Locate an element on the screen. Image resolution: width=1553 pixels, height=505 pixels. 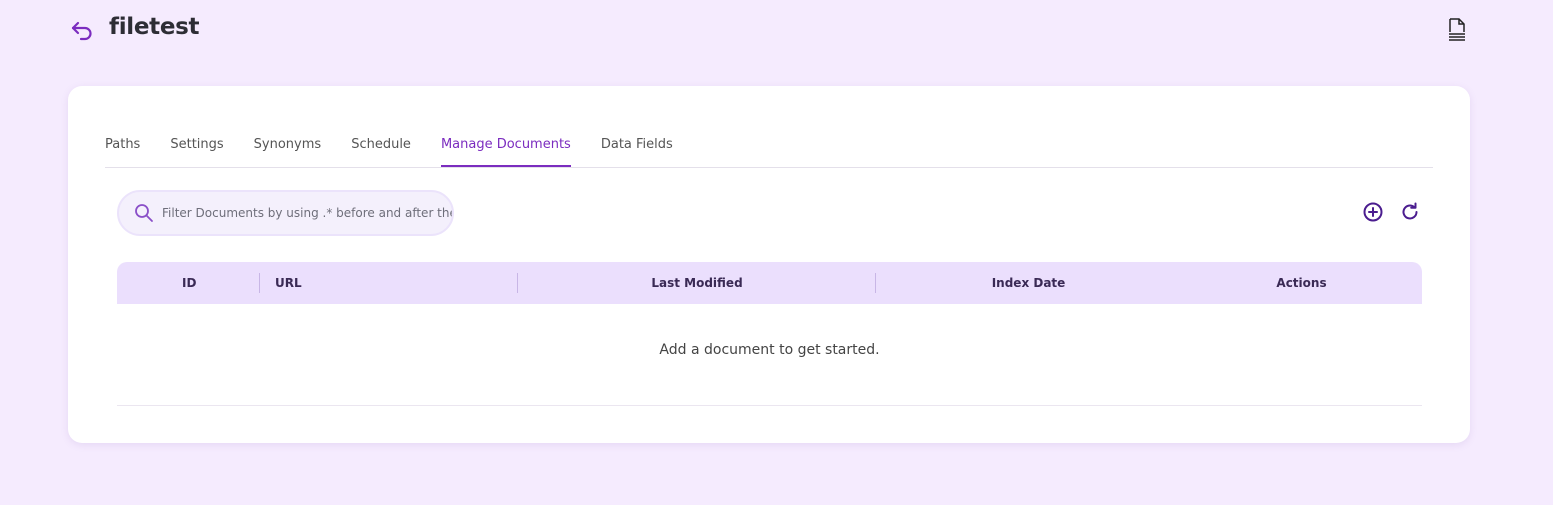
table-header: ID URL Last Modified Index Date Actions is located at coordinates (769, 283).